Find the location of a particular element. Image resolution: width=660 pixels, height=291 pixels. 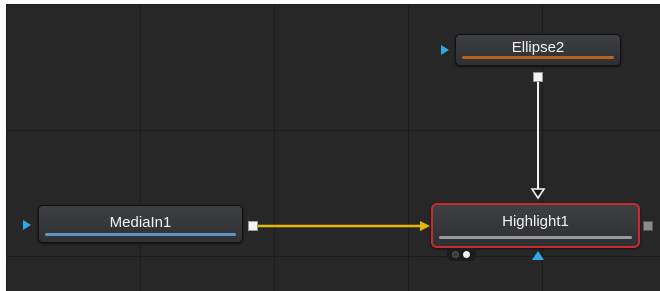

ellipse2-output-port-icon is located at coordinates (538, 77).